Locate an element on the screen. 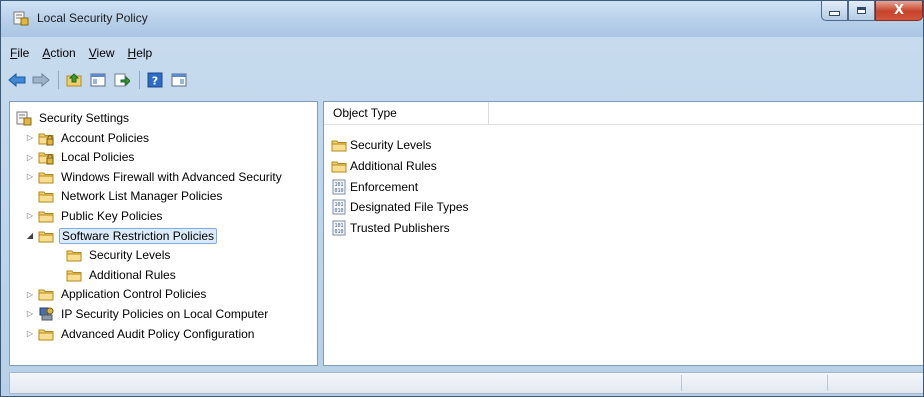  up-one-level-button is located at coordinates (74, 80).